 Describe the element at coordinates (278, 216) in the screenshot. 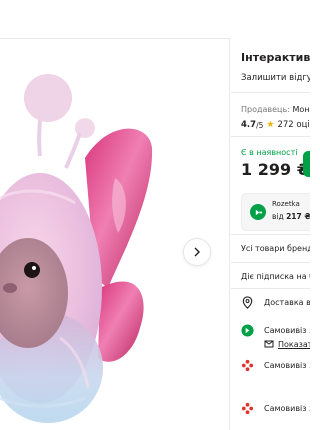

I see `store-price-prefix: від` at that location.